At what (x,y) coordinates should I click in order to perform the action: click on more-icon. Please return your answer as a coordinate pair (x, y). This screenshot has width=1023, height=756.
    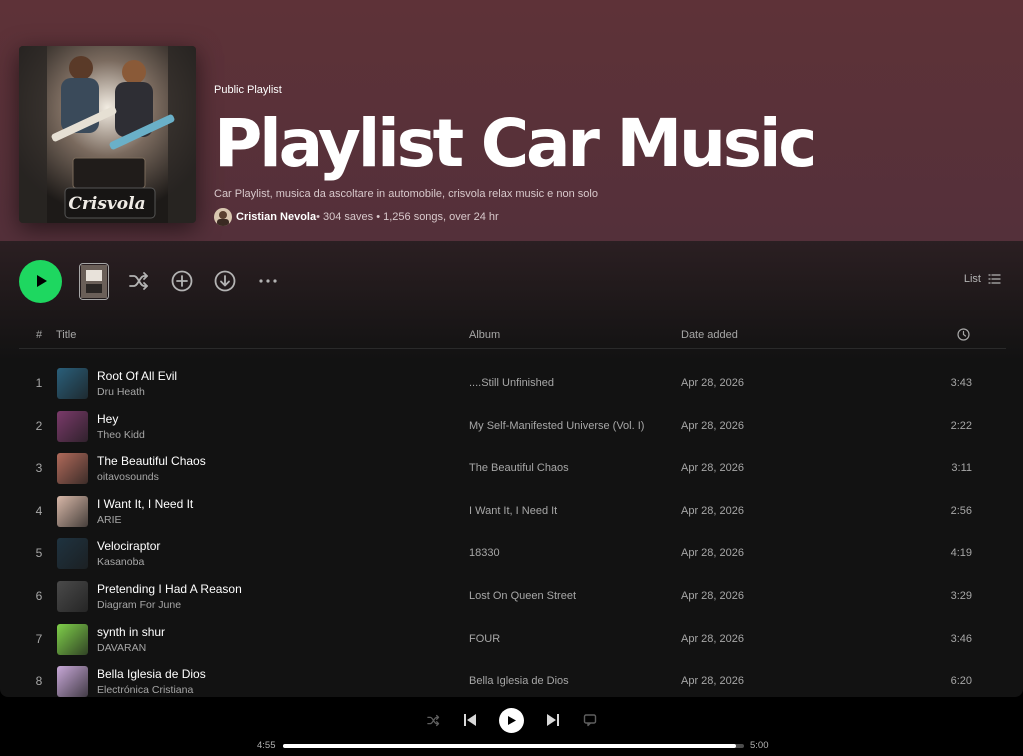
    Looking at the image, I should click on (268, 281).